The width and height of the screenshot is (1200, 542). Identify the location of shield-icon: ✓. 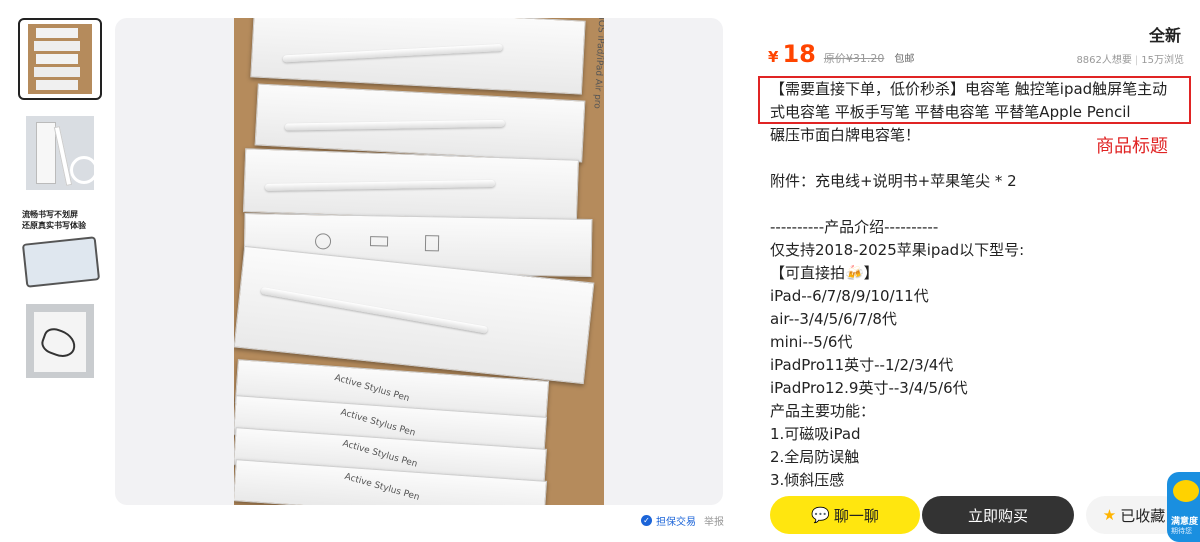
(646, 520).